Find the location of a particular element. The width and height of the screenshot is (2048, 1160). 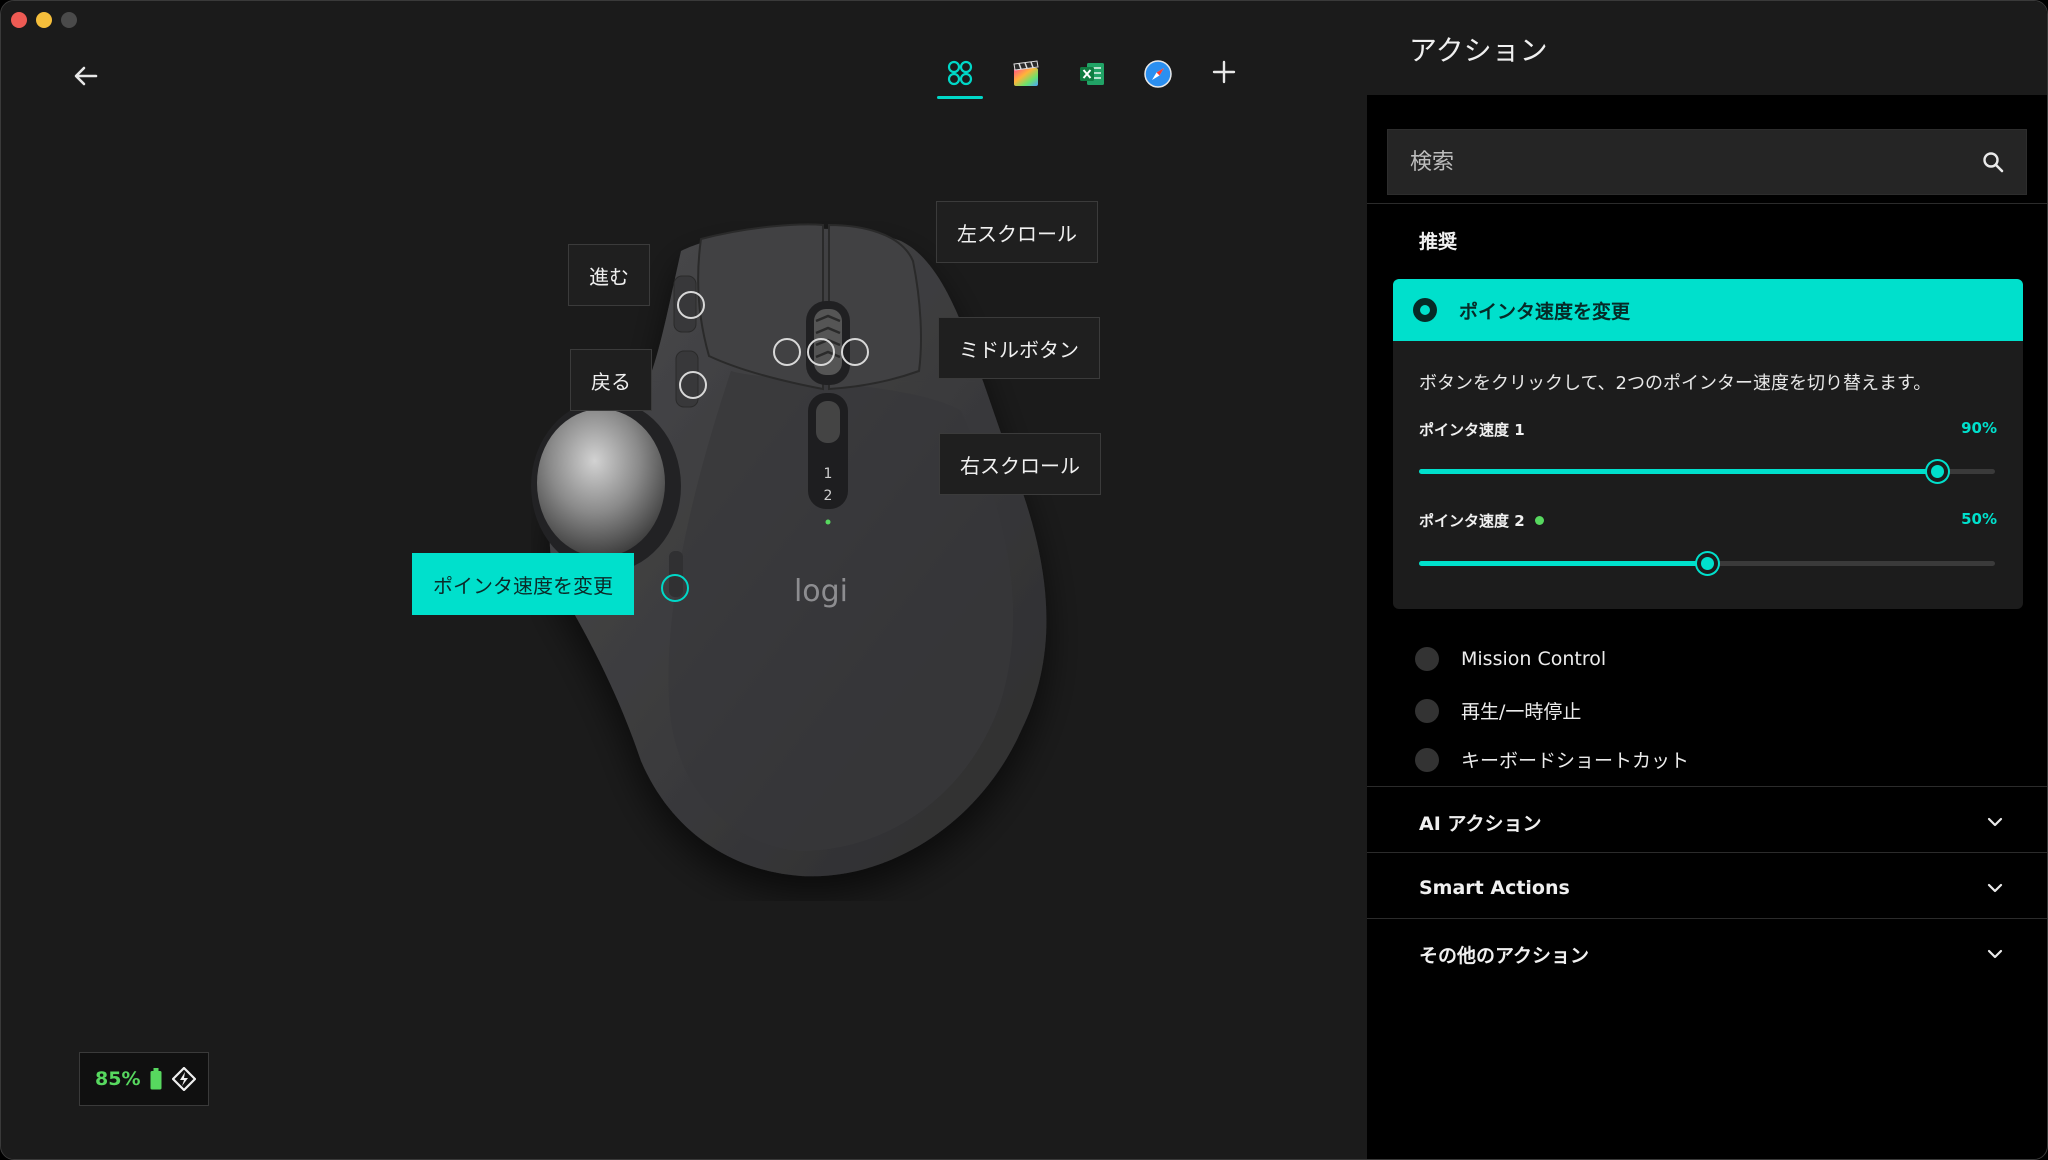

battery-icon is located at coordinates (156, 1079).